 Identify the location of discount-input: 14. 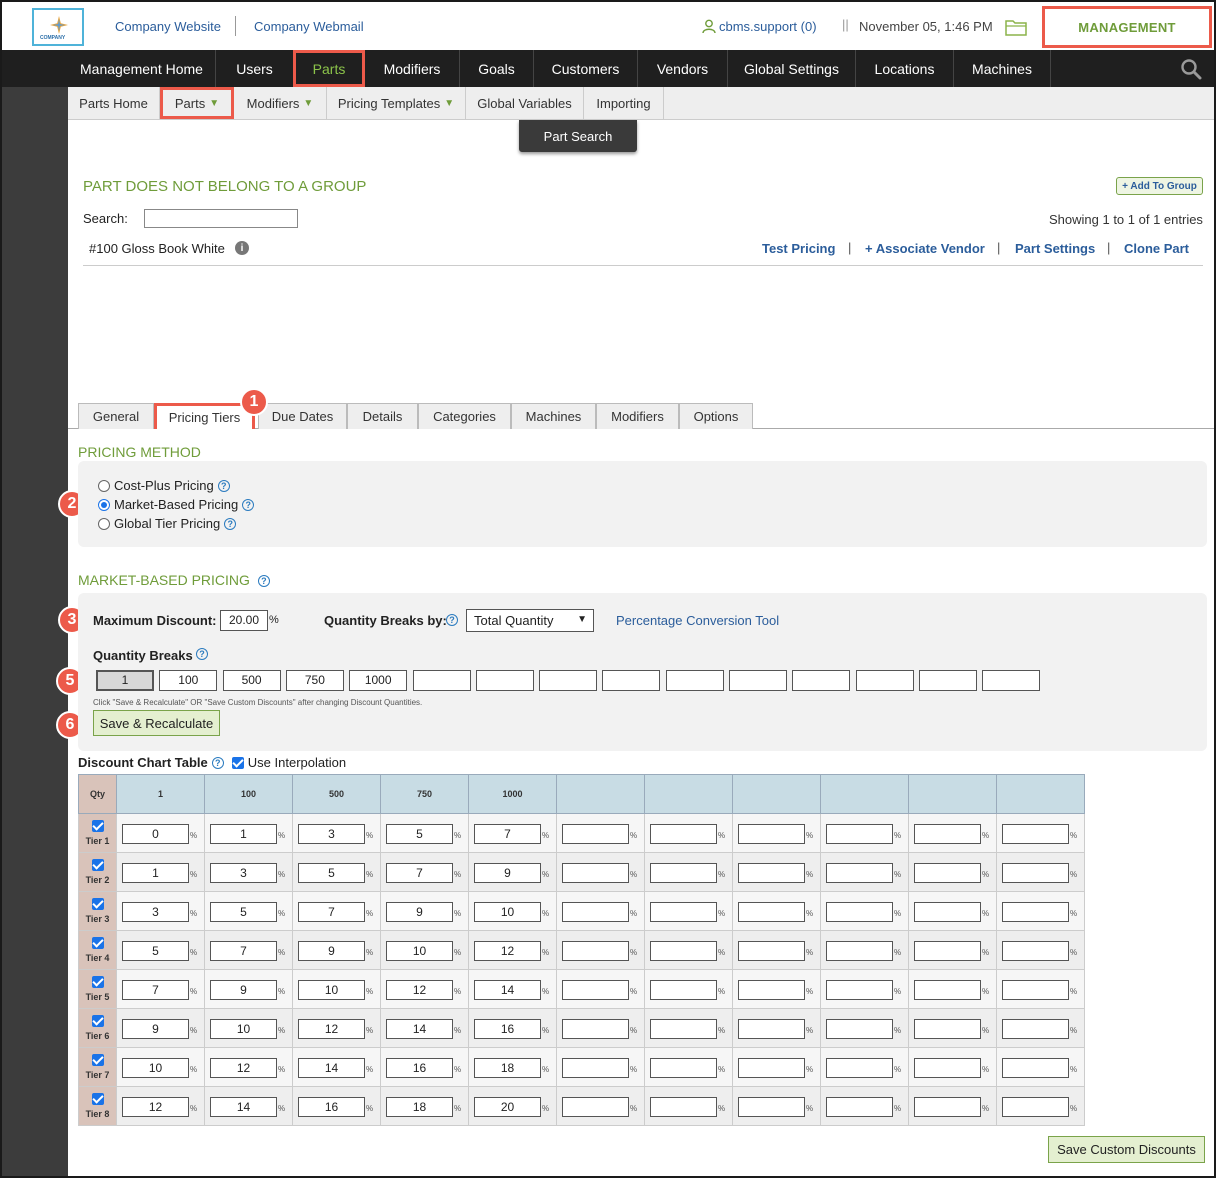
(243, 1107).